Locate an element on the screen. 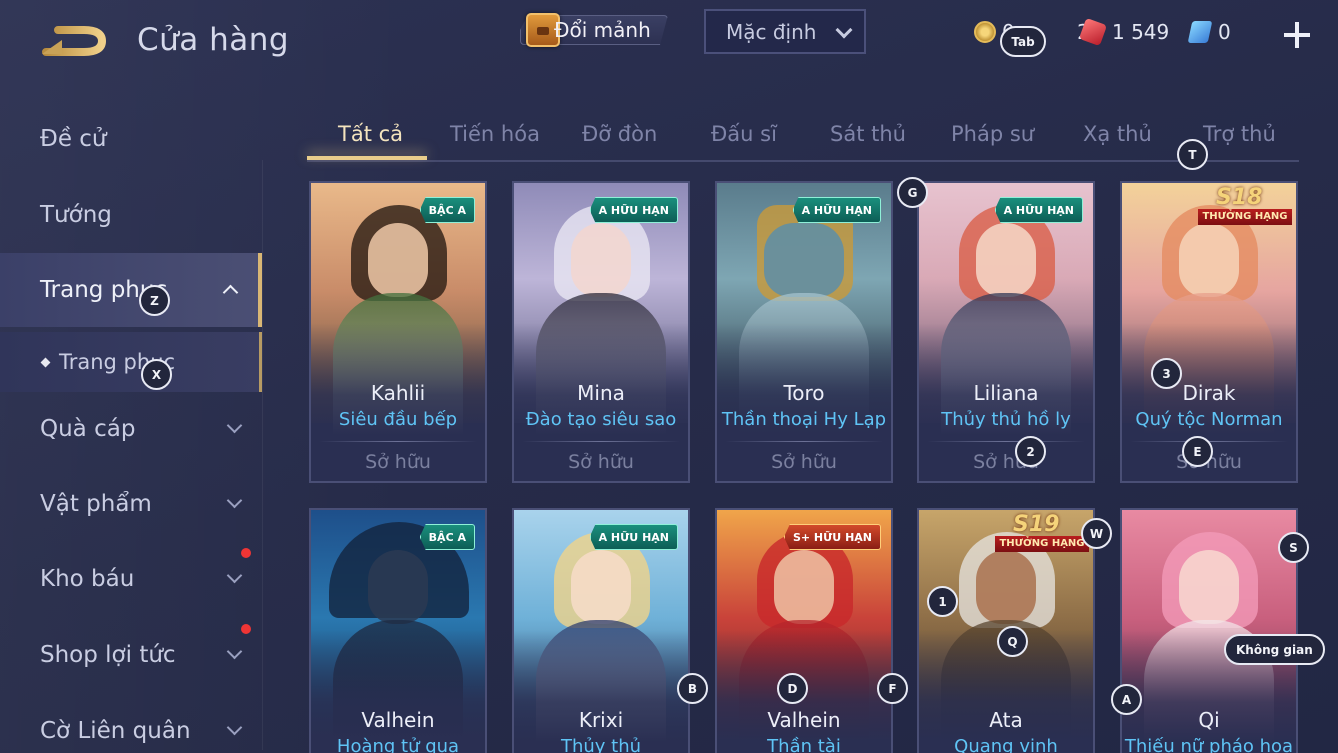 The height and width of the screenshot is (753, 1338). sidebar-item-benefit-shop: Shop lợi tức is located at coordinates (131, 655).